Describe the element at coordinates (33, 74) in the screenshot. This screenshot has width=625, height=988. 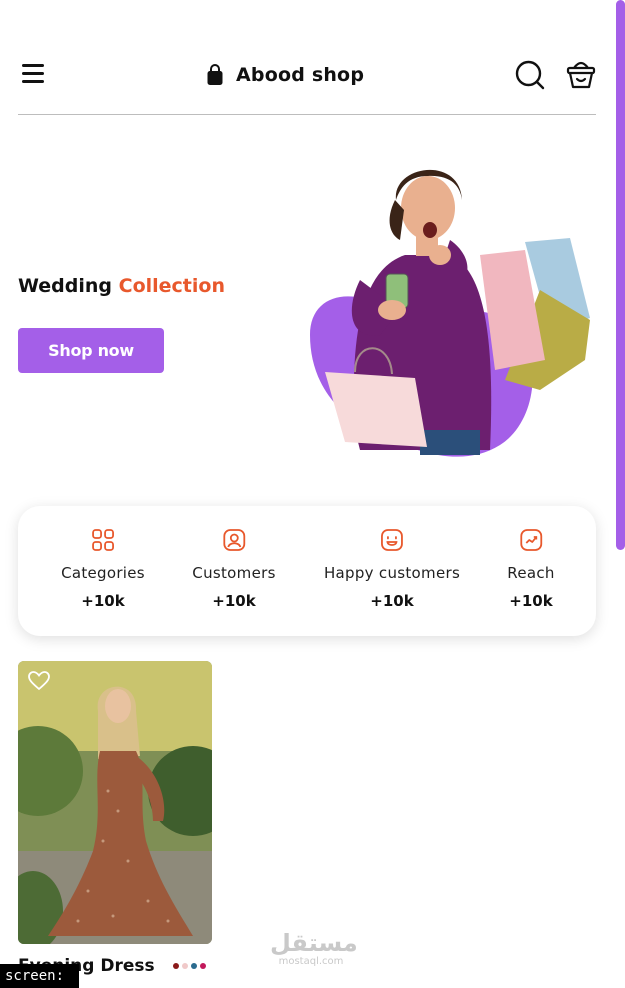
I see `menu-icon` at that location.